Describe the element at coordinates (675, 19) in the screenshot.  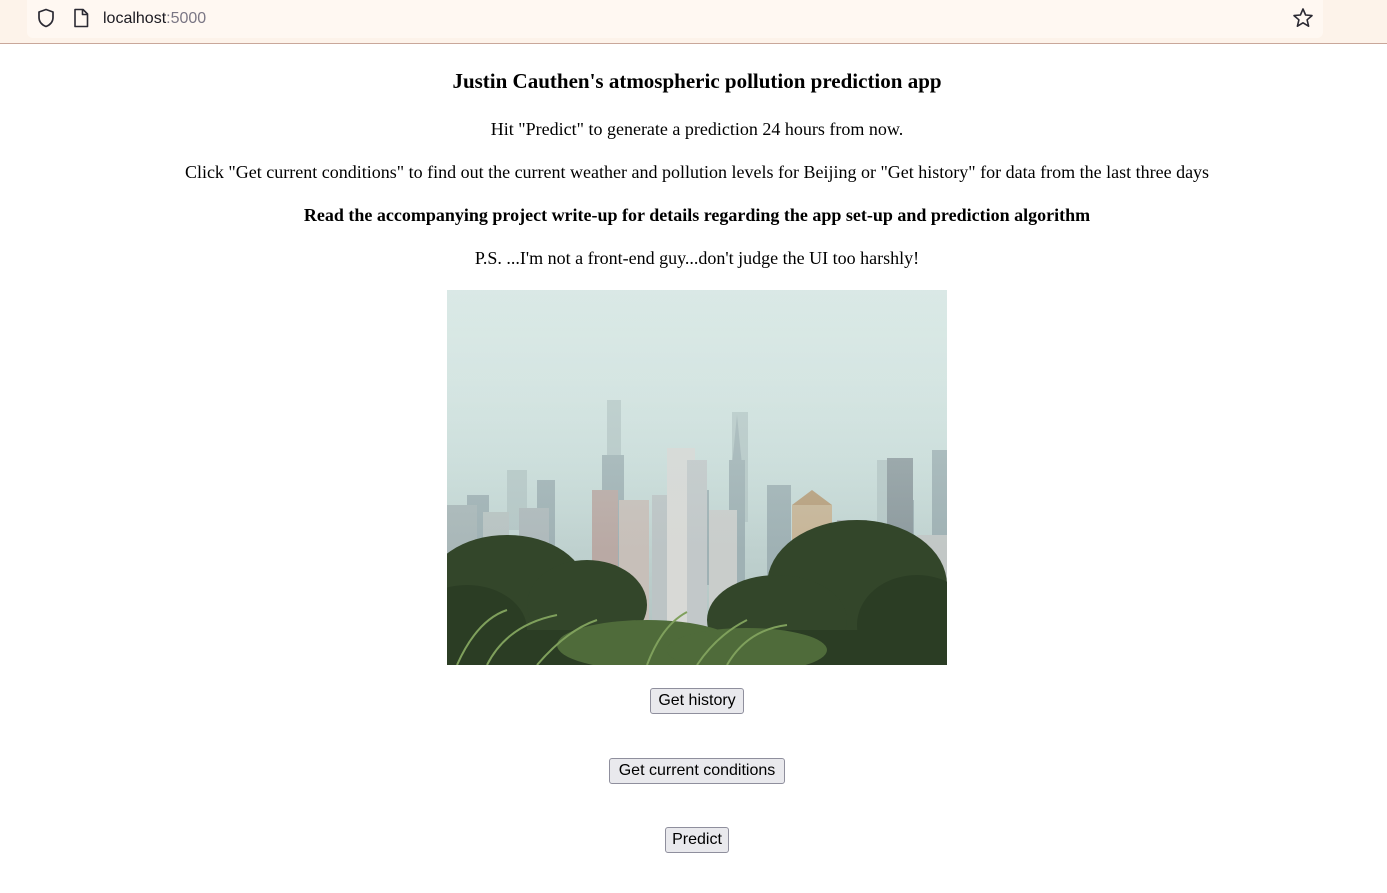
I see `url-bar` at that location.